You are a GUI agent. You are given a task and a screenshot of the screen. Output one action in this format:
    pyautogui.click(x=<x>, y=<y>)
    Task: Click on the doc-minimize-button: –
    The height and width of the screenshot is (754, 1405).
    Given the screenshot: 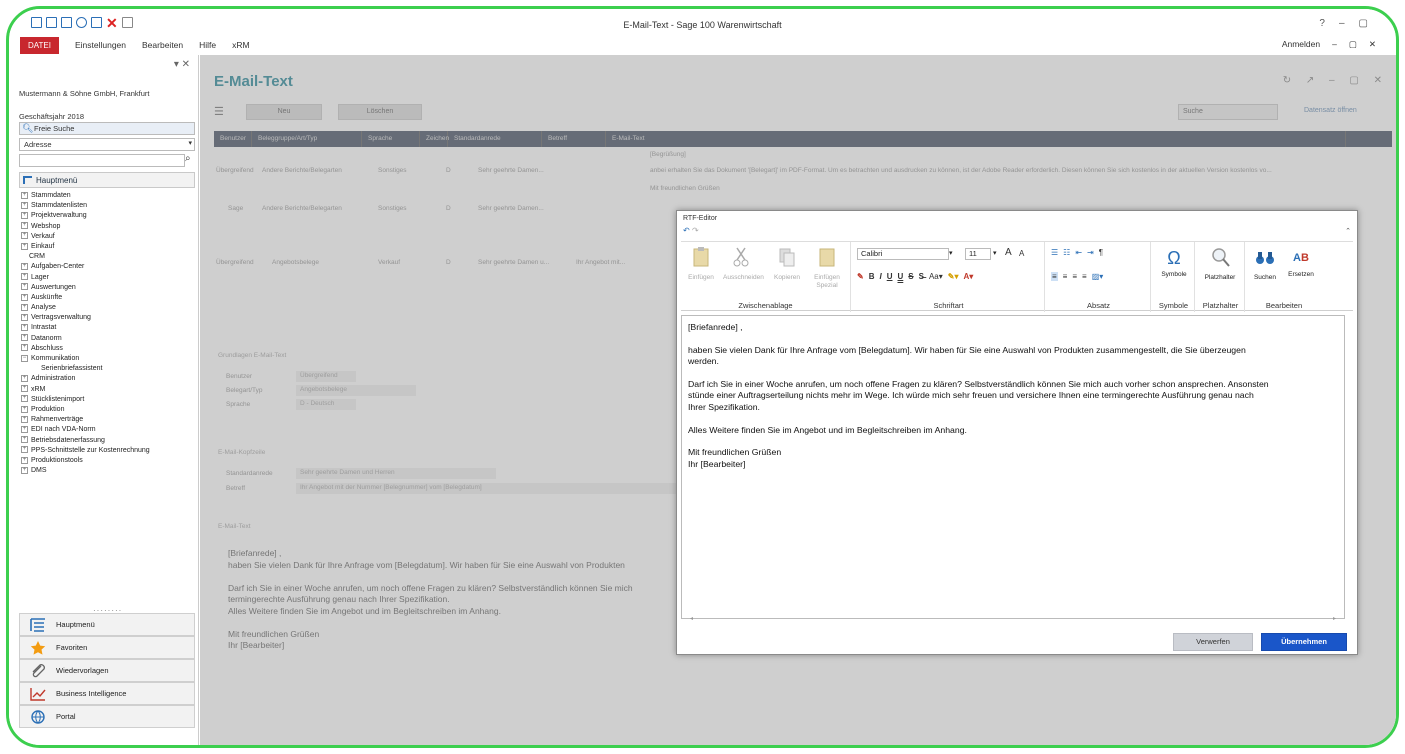 What is the action you would take?
    pyautogui.click(x=1334, y=44)
    